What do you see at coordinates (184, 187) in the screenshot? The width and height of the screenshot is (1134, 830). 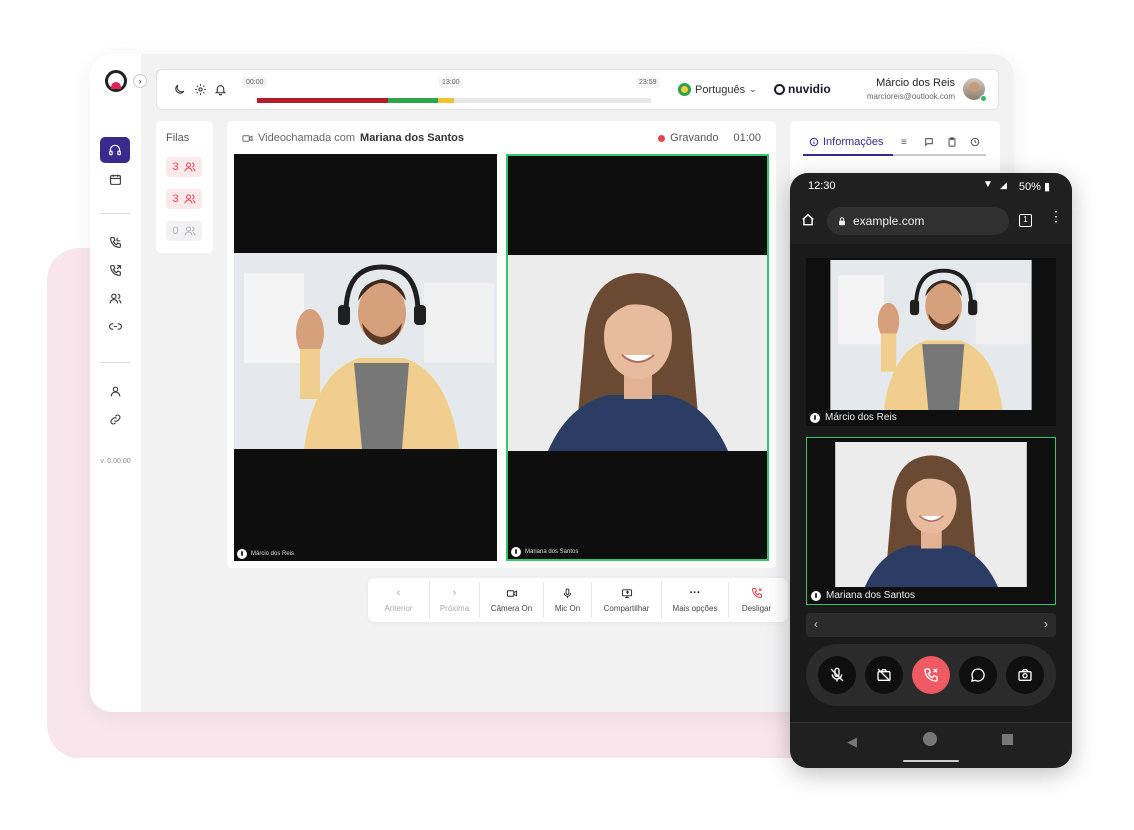 I see `queues-panel: Filas 3 3 0` at bounding box center [184, 187].